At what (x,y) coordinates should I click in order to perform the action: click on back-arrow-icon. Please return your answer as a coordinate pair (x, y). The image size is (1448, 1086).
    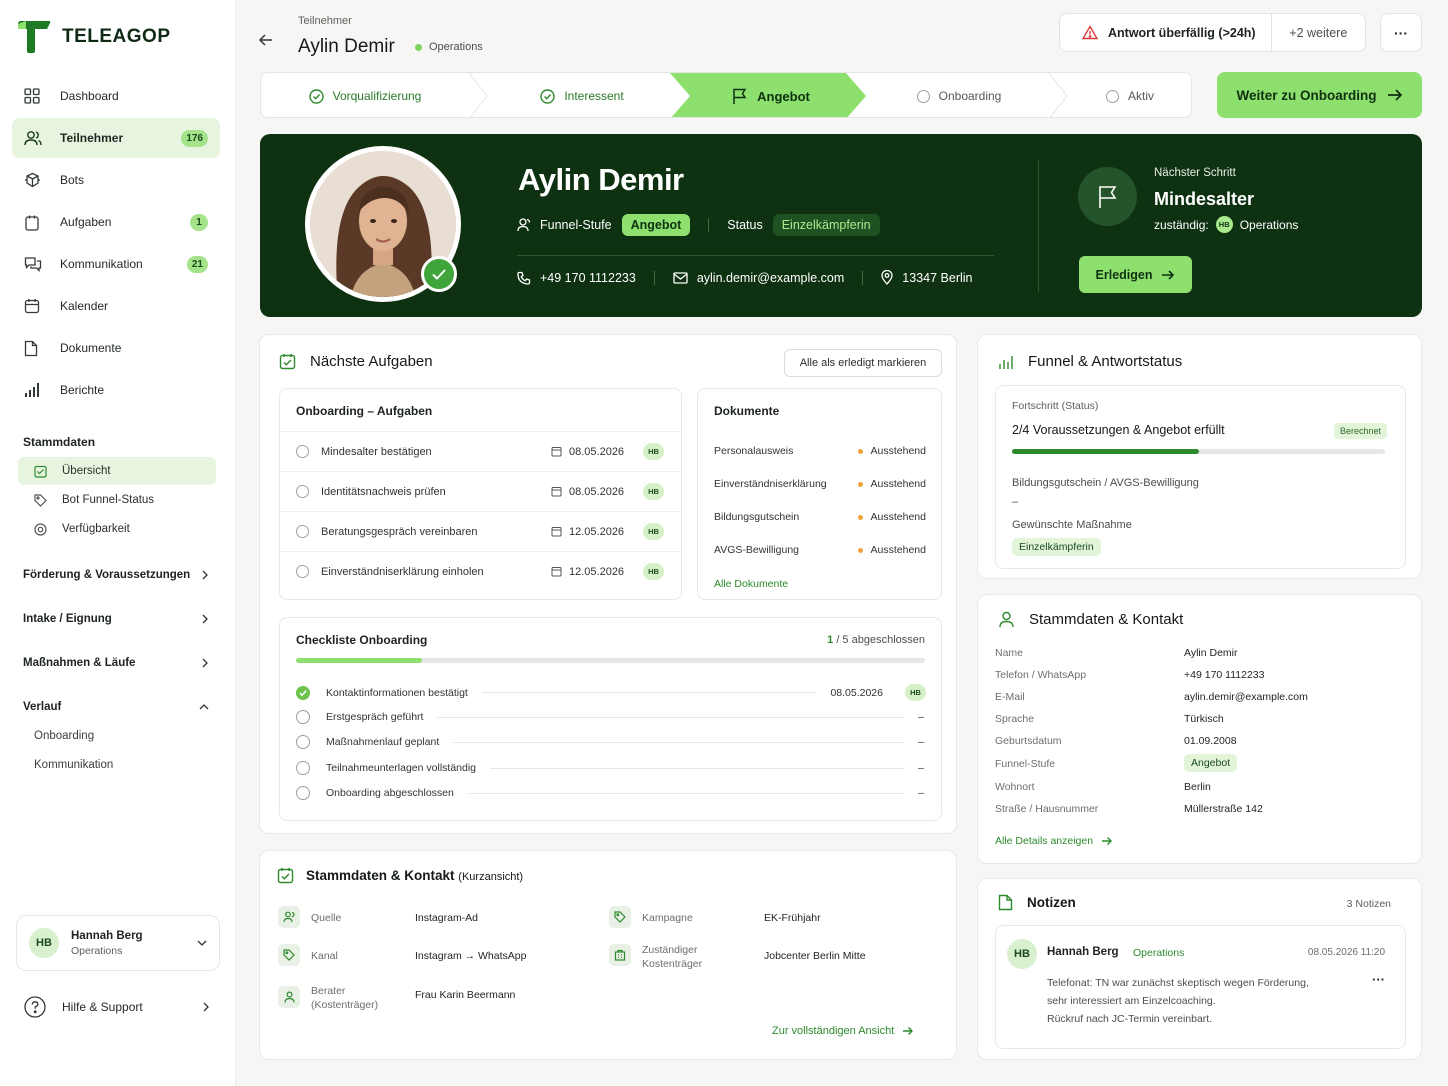
    Looking at the image, I should click on (266, 40).